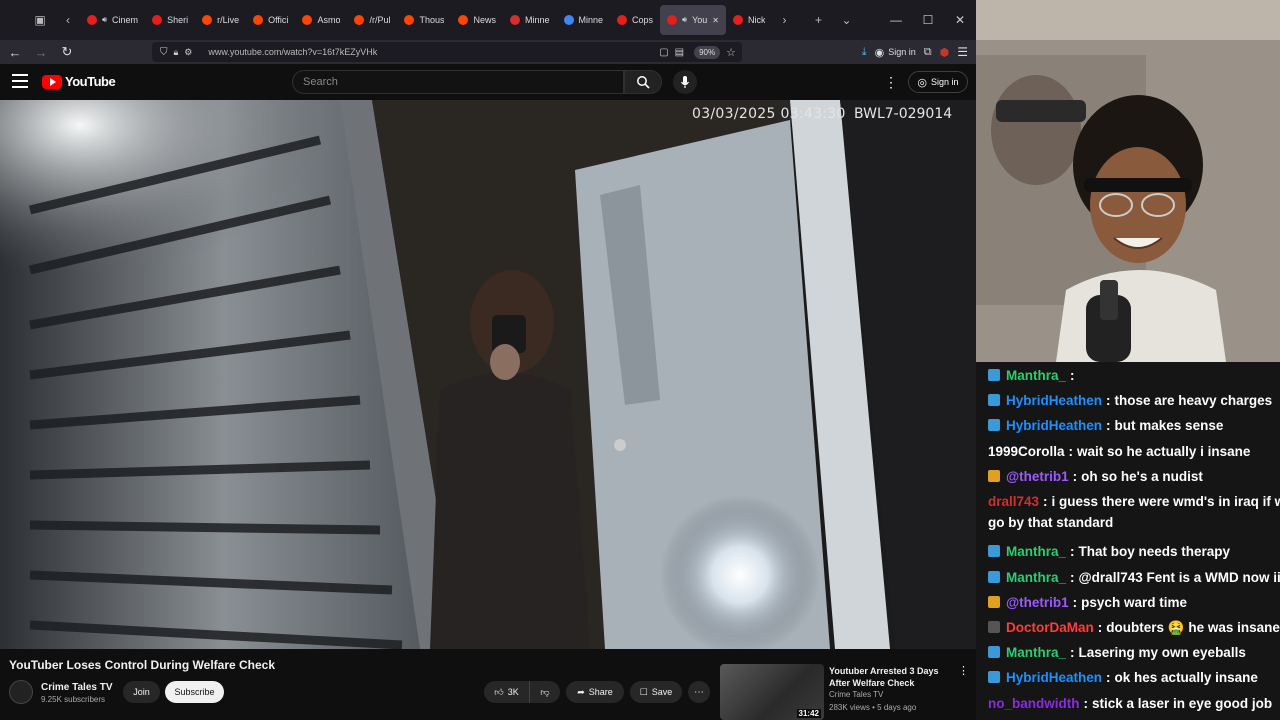 The height and width of the screenshot is (720, 1280). Describe the element at coordinates (919, 52) in the screenshot. I see `toolbar-right: ⤓ ◉ Sign in ⧉ ⬢ ☰` at that location.